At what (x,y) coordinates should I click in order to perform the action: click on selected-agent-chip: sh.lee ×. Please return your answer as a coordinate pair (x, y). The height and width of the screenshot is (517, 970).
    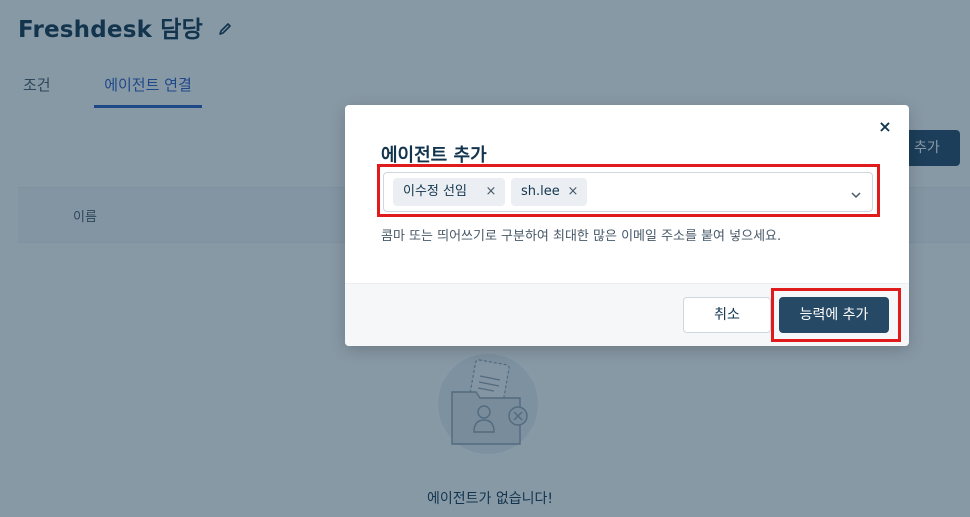
    Looking at the image, I should click on (549, 192).